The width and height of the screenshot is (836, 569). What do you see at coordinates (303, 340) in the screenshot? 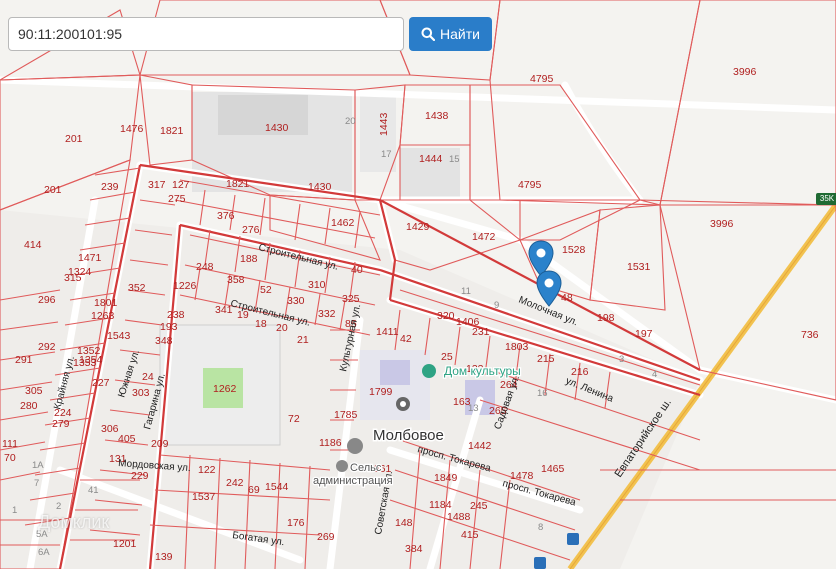
I see `parcel-label: 21` at bounding box center [303, 340].